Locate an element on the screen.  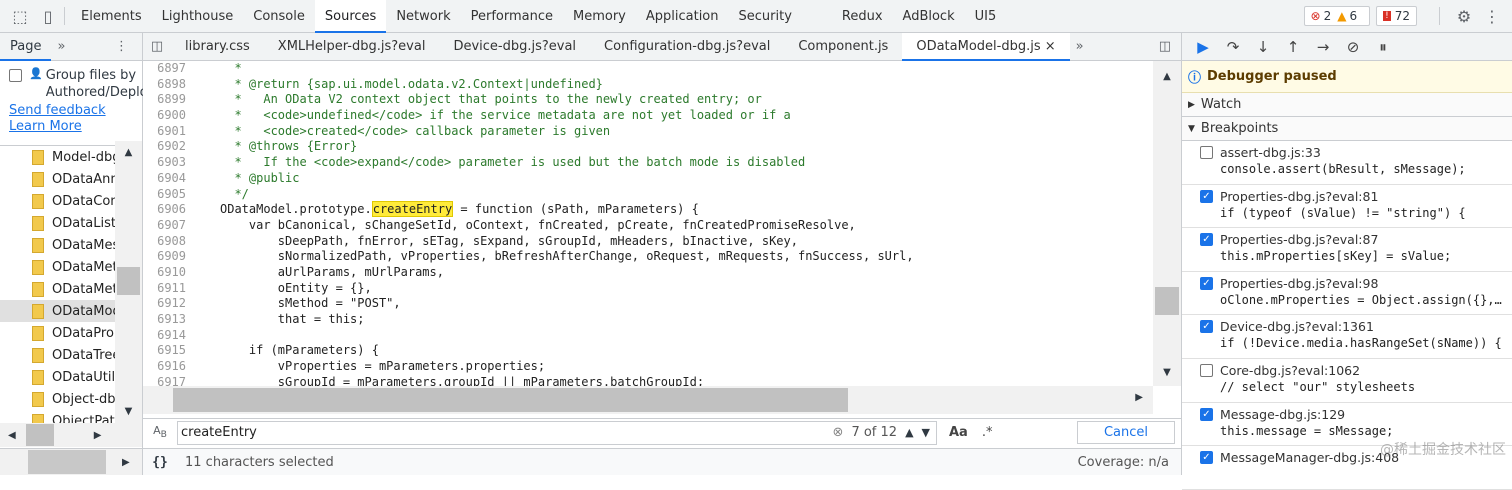
group-files-checkbox is located at coordinates (15, 75).